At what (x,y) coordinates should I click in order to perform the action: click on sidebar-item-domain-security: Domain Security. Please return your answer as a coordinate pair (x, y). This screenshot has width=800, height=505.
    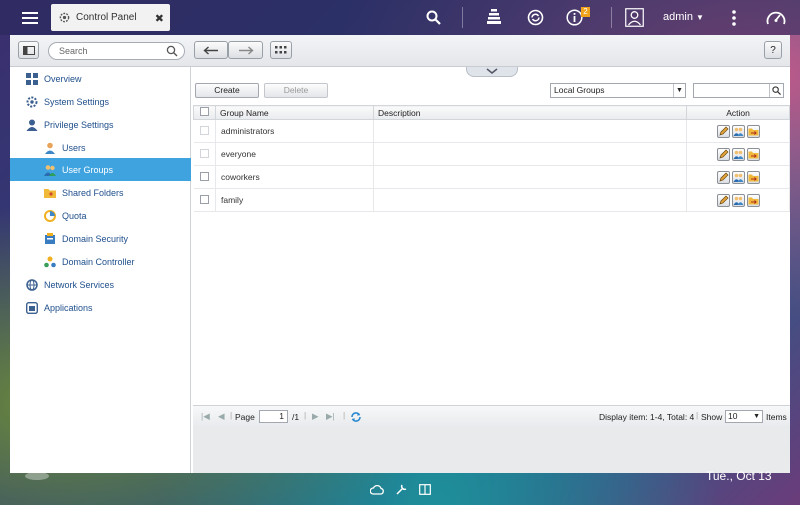
    Looking at the image, I should click on (100, 238).